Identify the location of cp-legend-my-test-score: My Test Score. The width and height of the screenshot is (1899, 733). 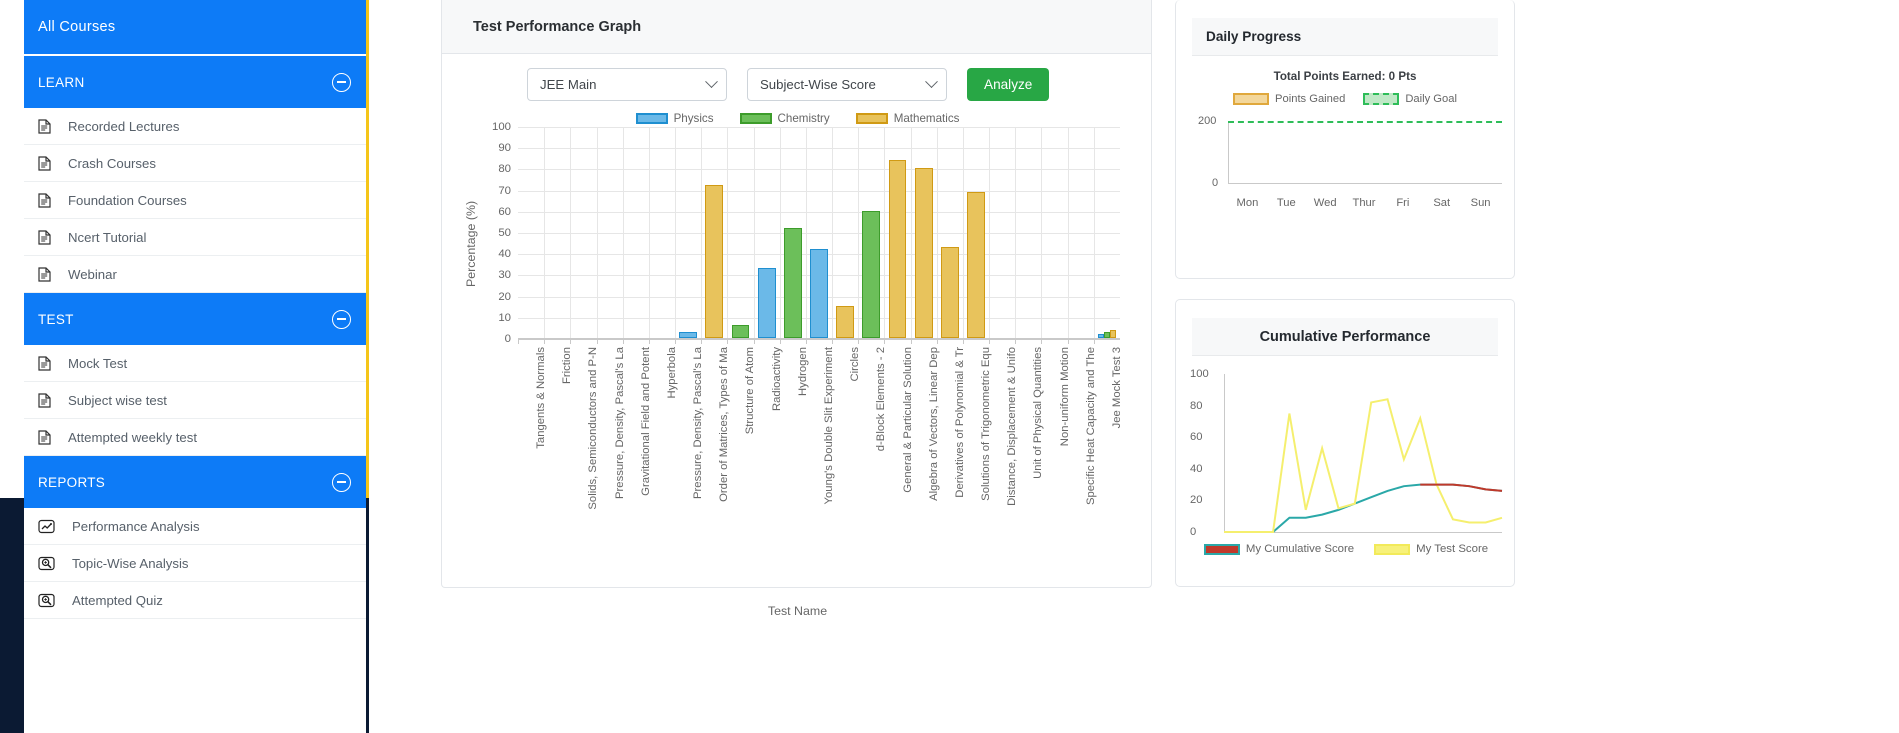
(1431, 549).